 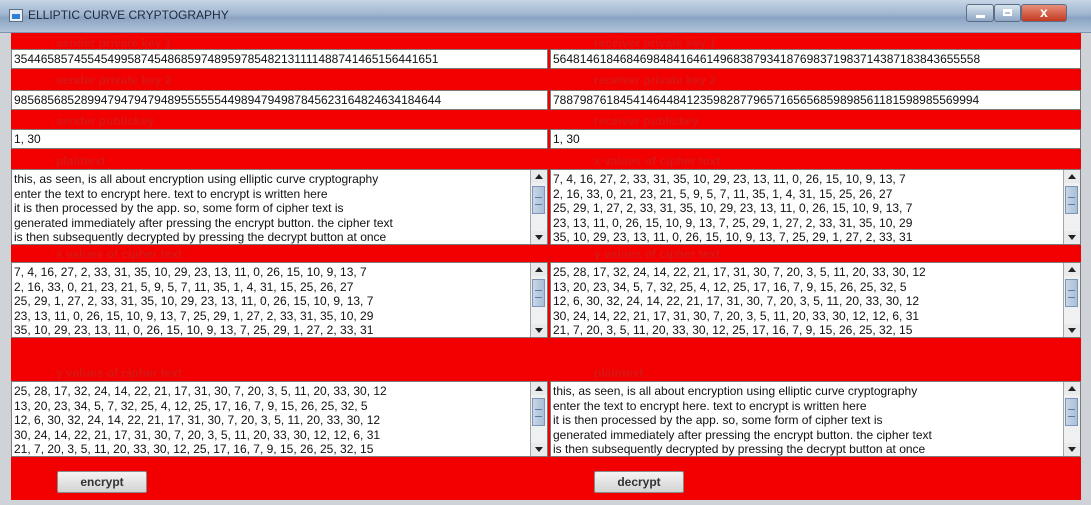 I want to click on sender-private-key-2-label: sender private key 2, so click(x=114, y=80).